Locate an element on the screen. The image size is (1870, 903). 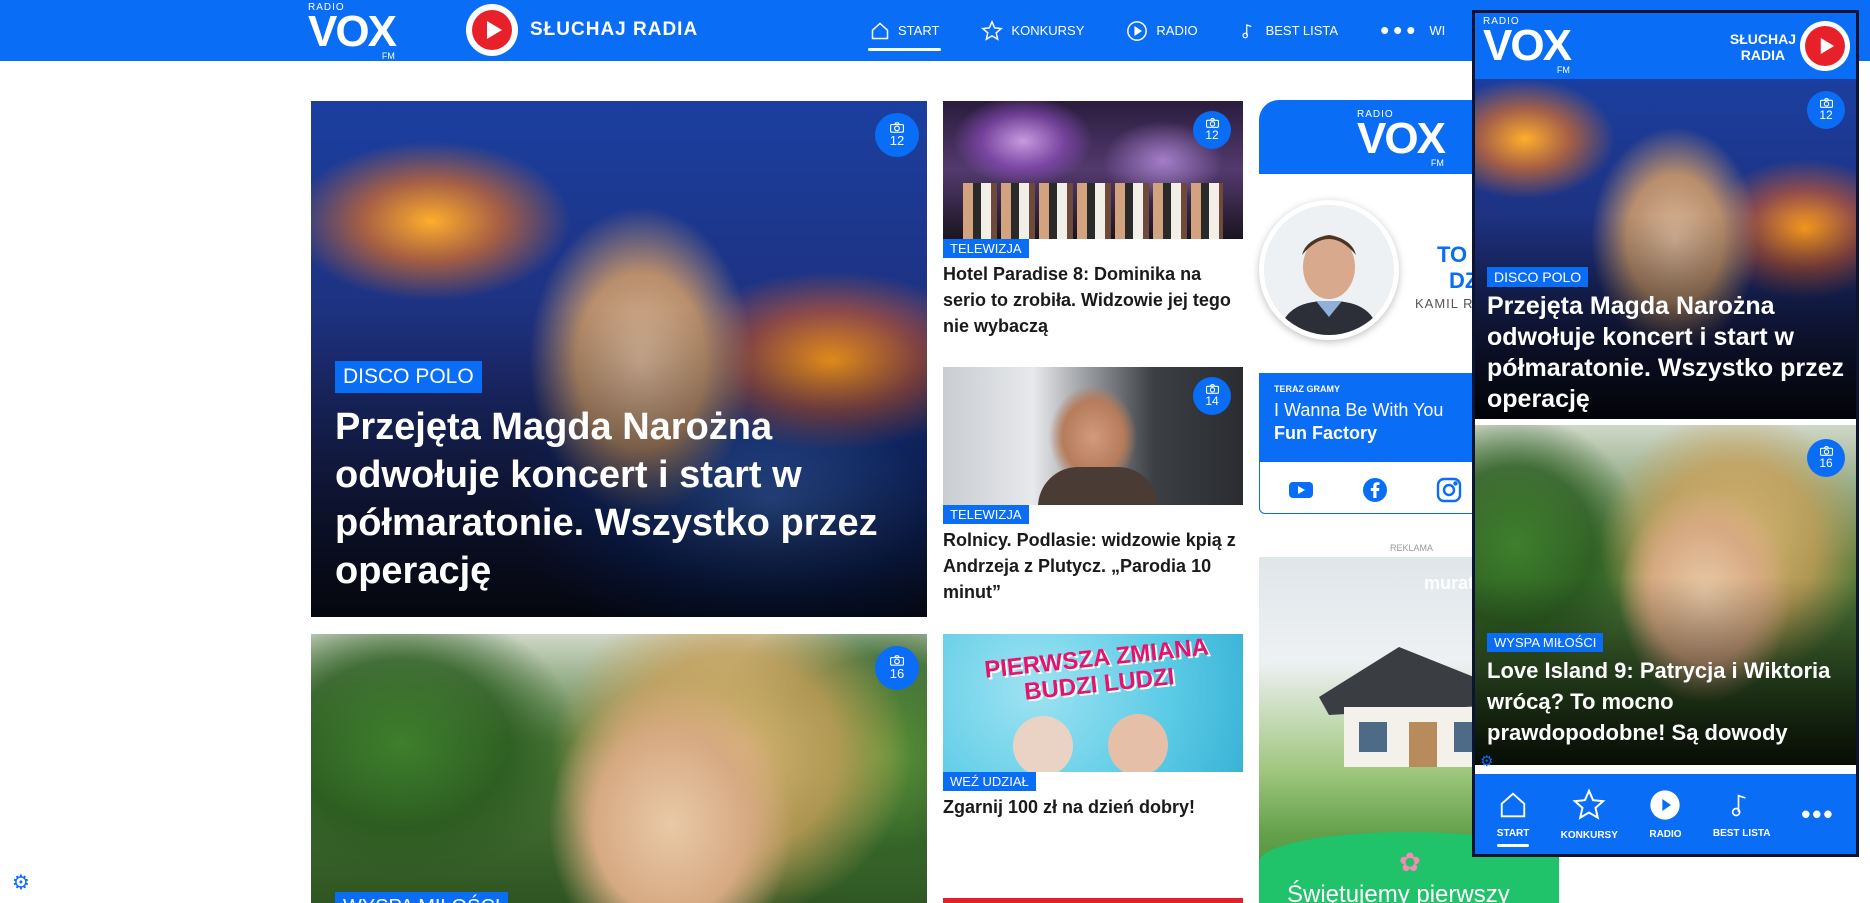
photo-count: 14 is located at coordinates (1212, 401).